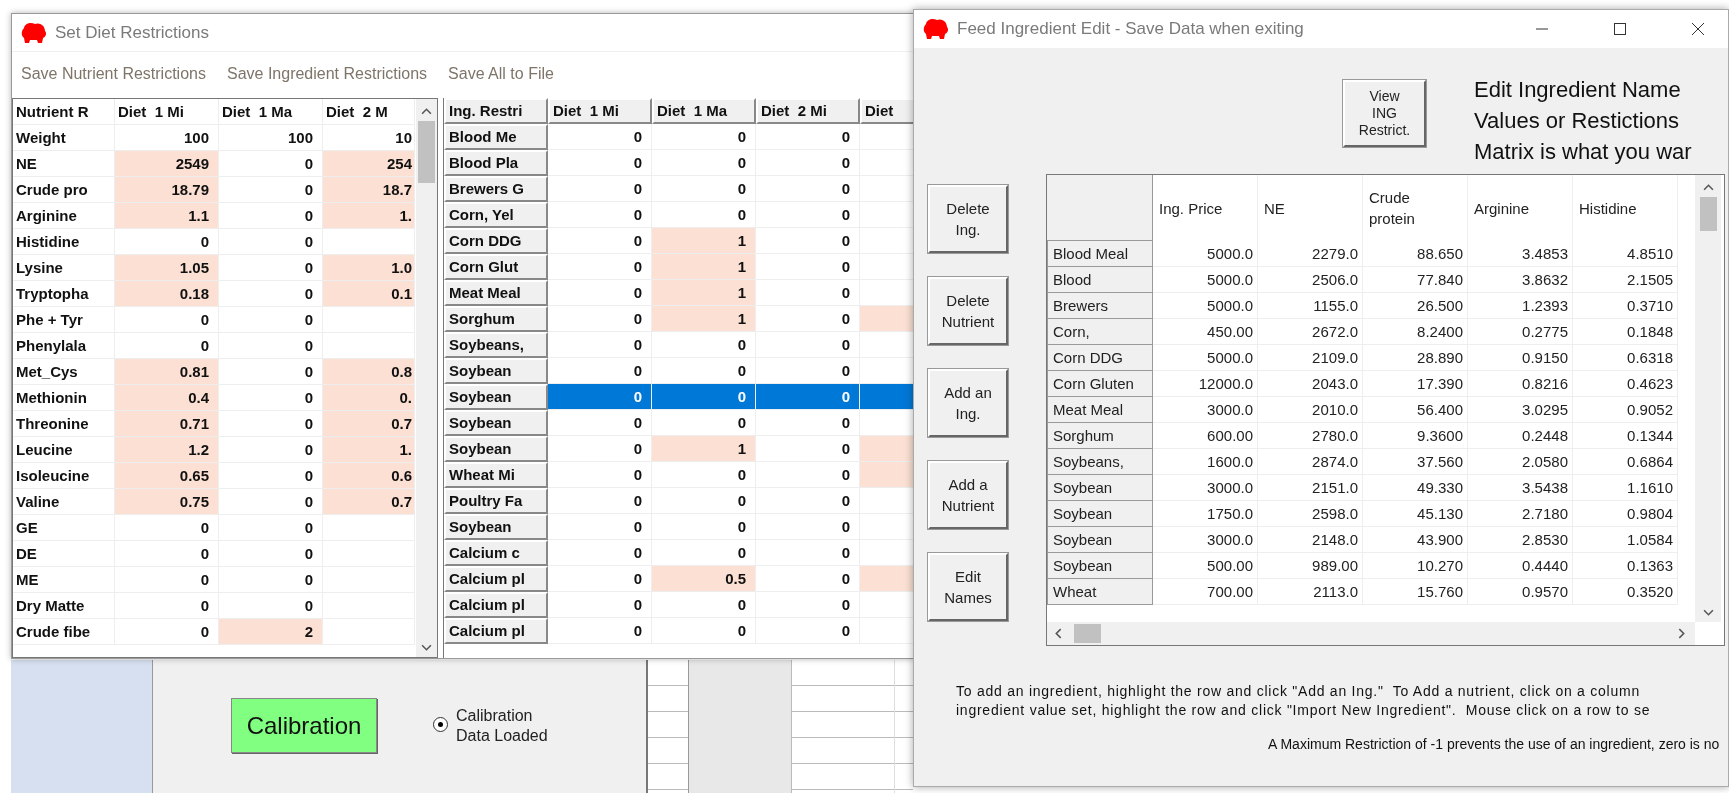 This screenshot has width=1729, height=793. What do you see at coordinates (440, 724) in the screenshot?
I see `radio-button` at bounding box center [440, 724].